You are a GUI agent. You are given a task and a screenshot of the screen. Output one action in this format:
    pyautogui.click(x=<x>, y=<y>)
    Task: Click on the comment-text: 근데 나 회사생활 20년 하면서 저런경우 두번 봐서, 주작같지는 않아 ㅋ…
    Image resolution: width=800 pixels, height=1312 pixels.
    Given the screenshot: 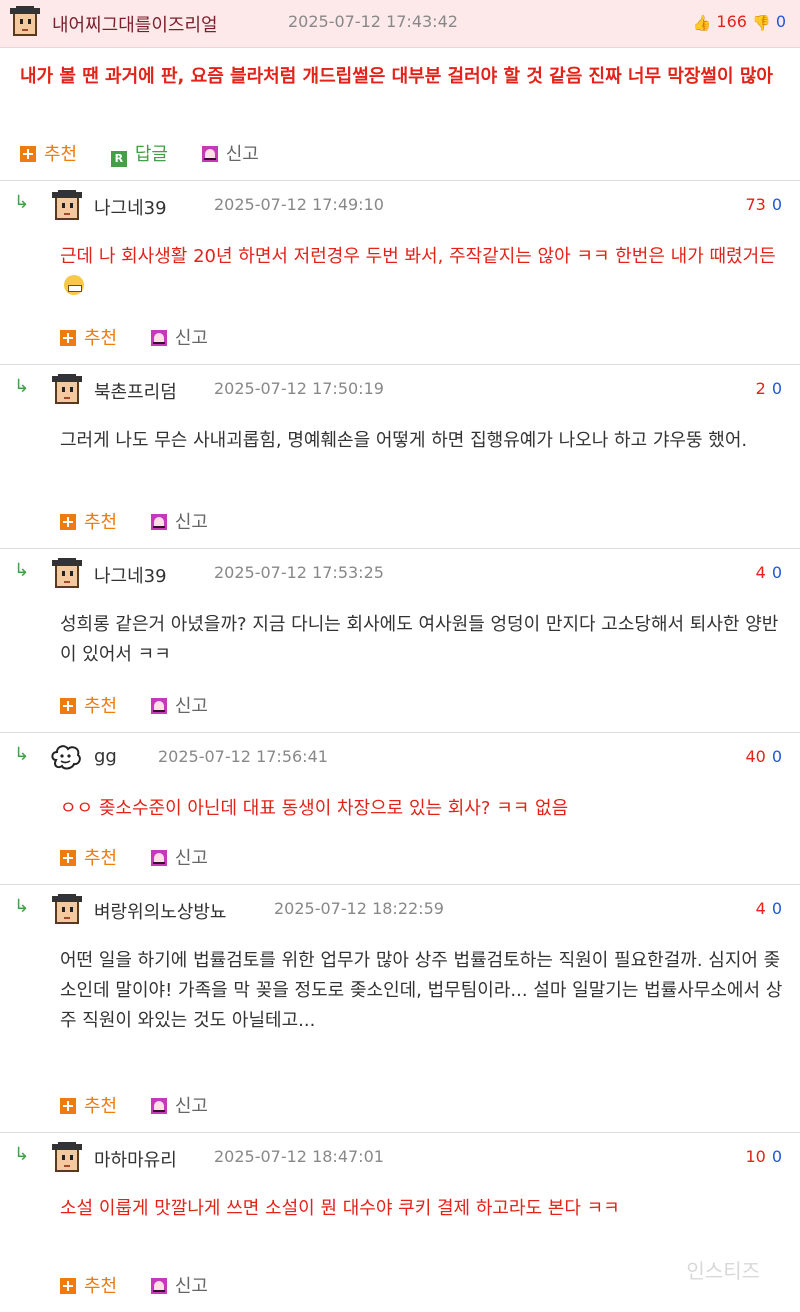 What is the action you would take?
    pyautogui.click(x=425, y=272)
    